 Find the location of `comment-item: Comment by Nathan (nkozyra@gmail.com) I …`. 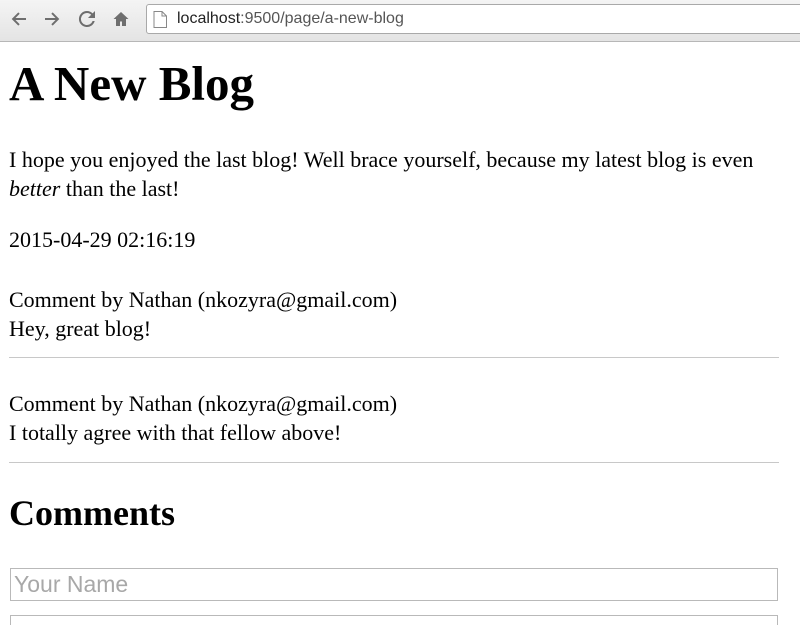

comment-item: Comment by Nathan (nkozyra@gmail.com) I … is located at coordinates (395, 426).